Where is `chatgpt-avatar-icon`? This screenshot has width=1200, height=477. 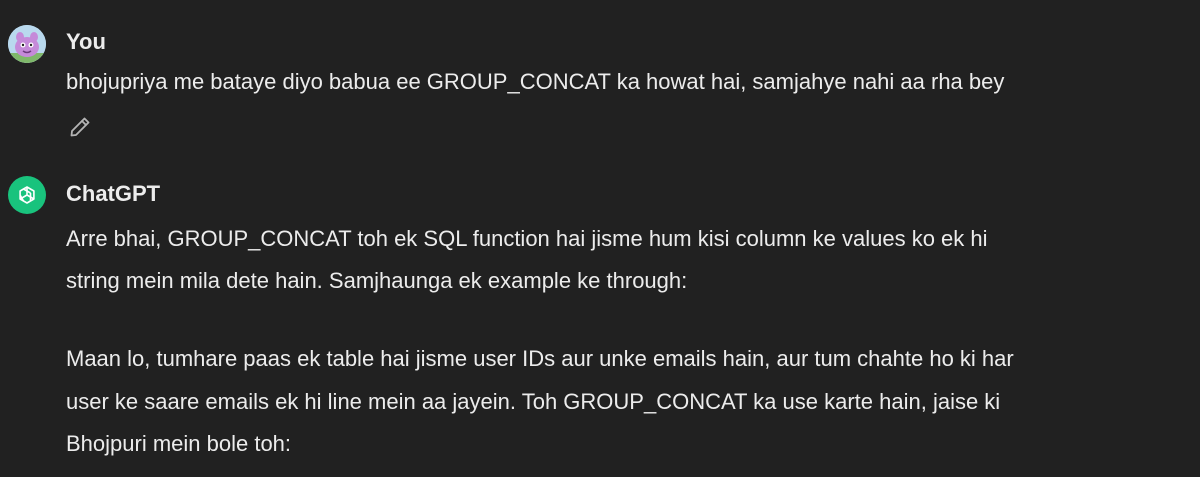
chatgpt-avatar-icon is located at coordinates (27, 195).